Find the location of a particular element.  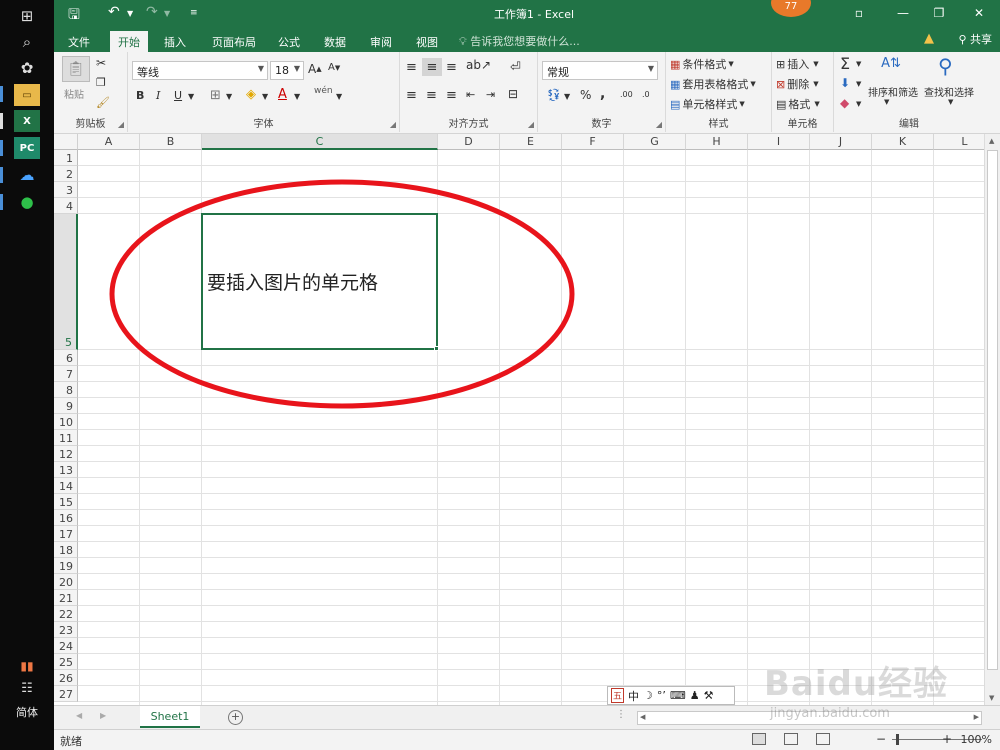

row-header-23: 23 is located at coordinates (66, 630).